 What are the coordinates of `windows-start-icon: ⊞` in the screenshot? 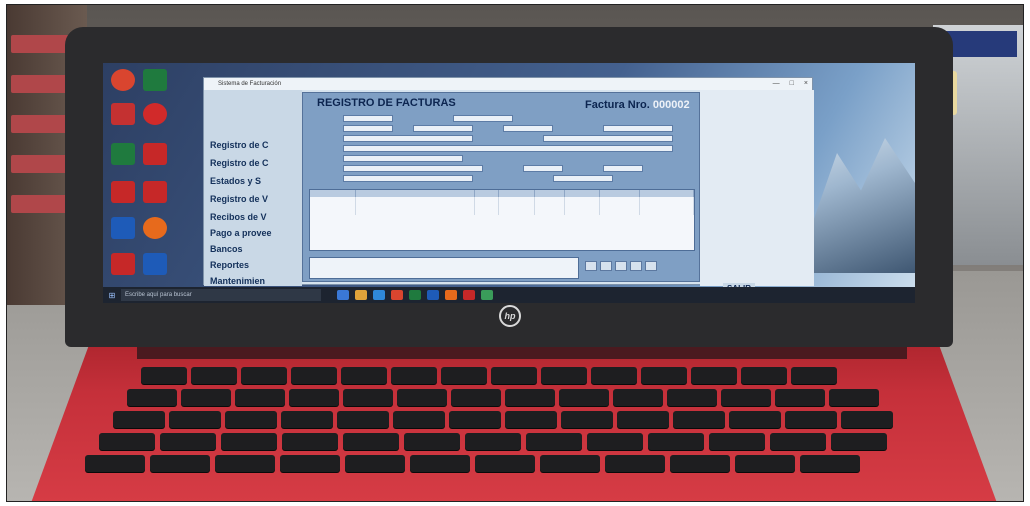 It's located at (112, 295).